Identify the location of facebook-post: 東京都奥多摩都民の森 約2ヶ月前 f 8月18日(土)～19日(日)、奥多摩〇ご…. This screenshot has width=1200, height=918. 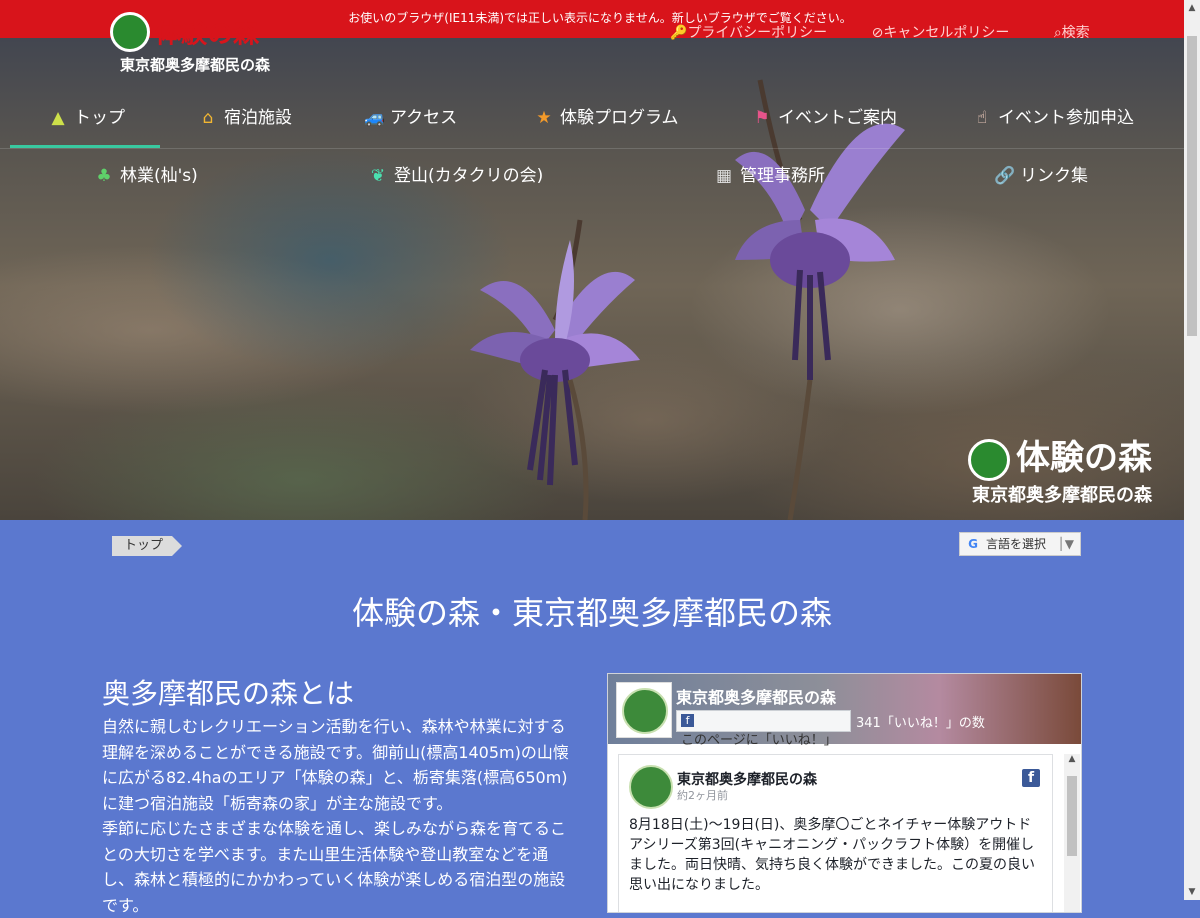
(835, 833).